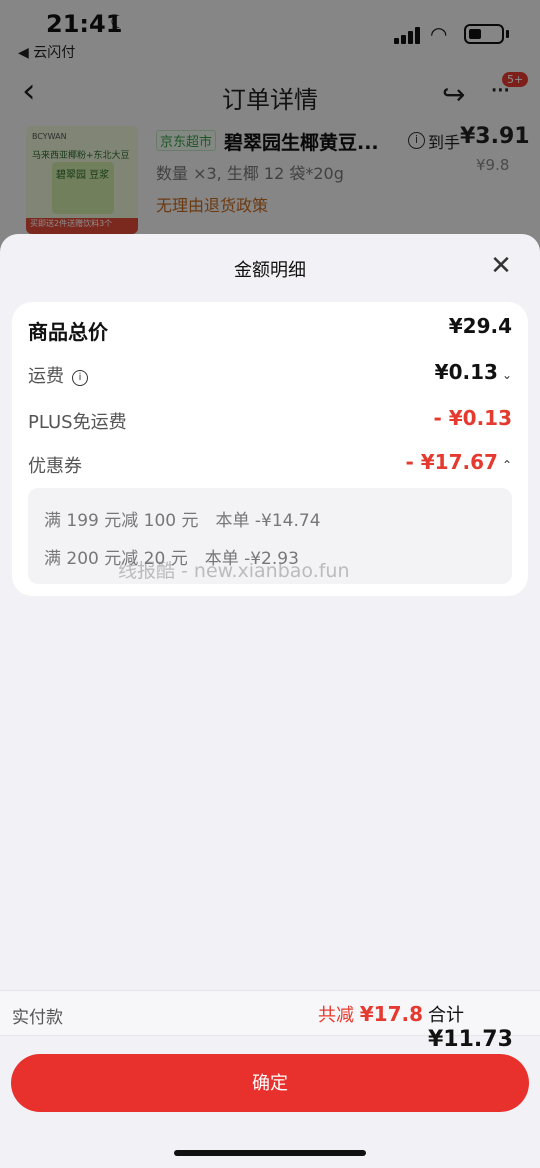  I want to click on discount-value: ¥17.8, so click(391, 1014).